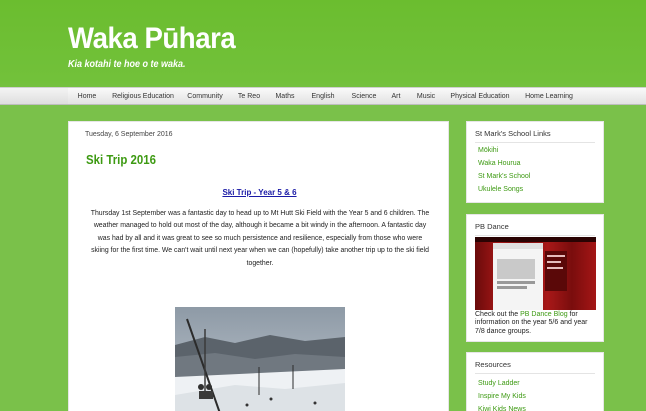 The image size is (646, 411). I want to click on nav-item-science: Science, so click(364, 96).